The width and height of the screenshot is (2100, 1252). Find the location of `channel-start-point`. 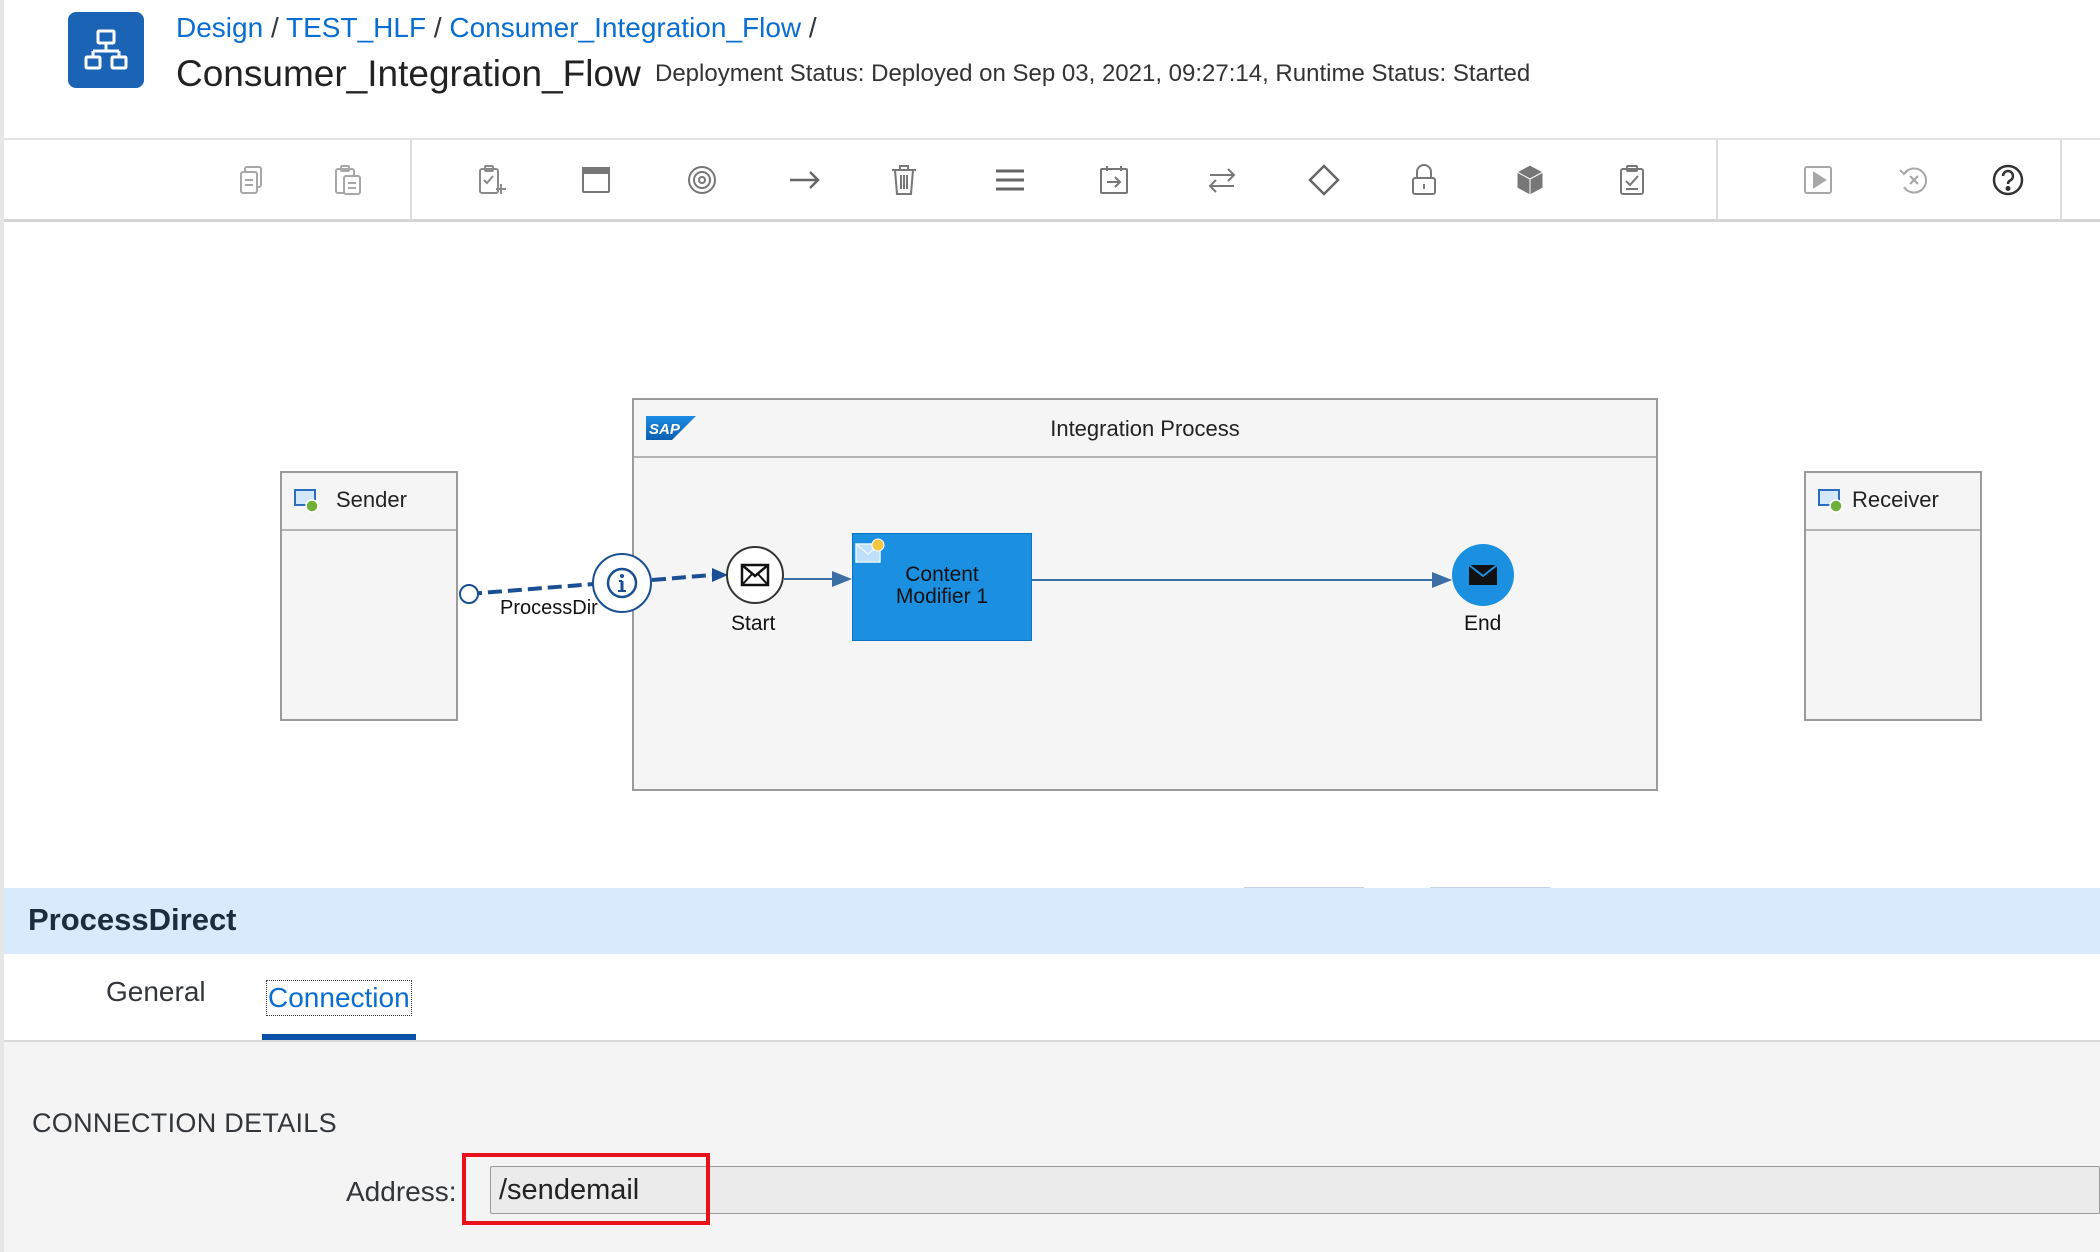

channel-start-point is located at coordinates (469, 594).